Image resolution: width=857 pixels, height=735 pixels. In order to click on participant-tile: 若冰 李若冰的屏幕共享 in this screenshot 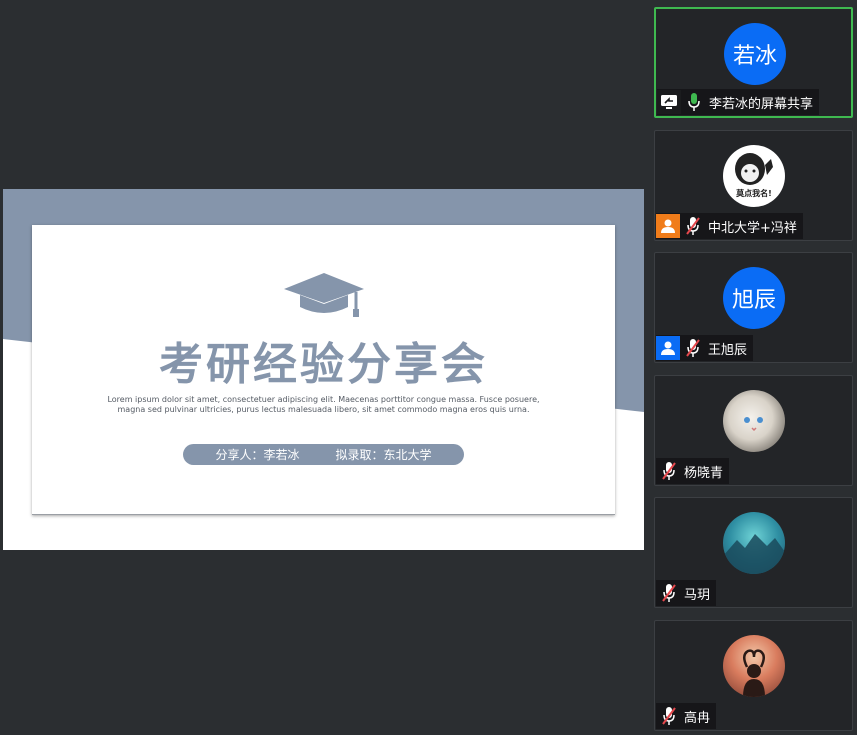, I will do `click(753, 62)`.